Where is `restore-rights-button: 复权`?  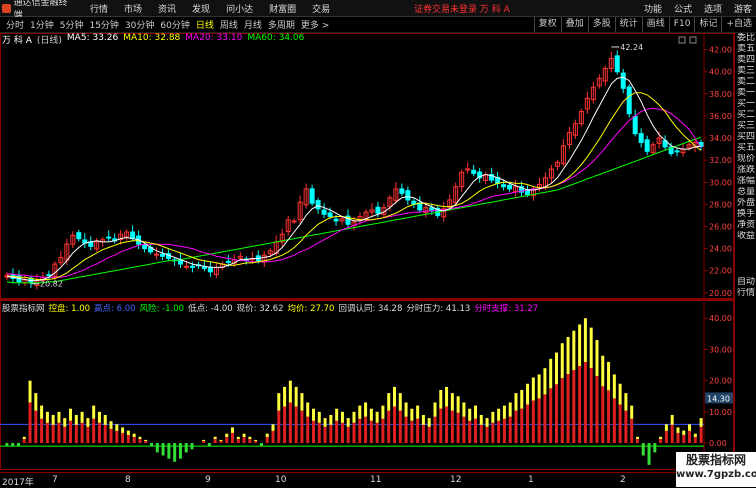
restore-rights-button: 复权 is located at coordinates (547, 24).